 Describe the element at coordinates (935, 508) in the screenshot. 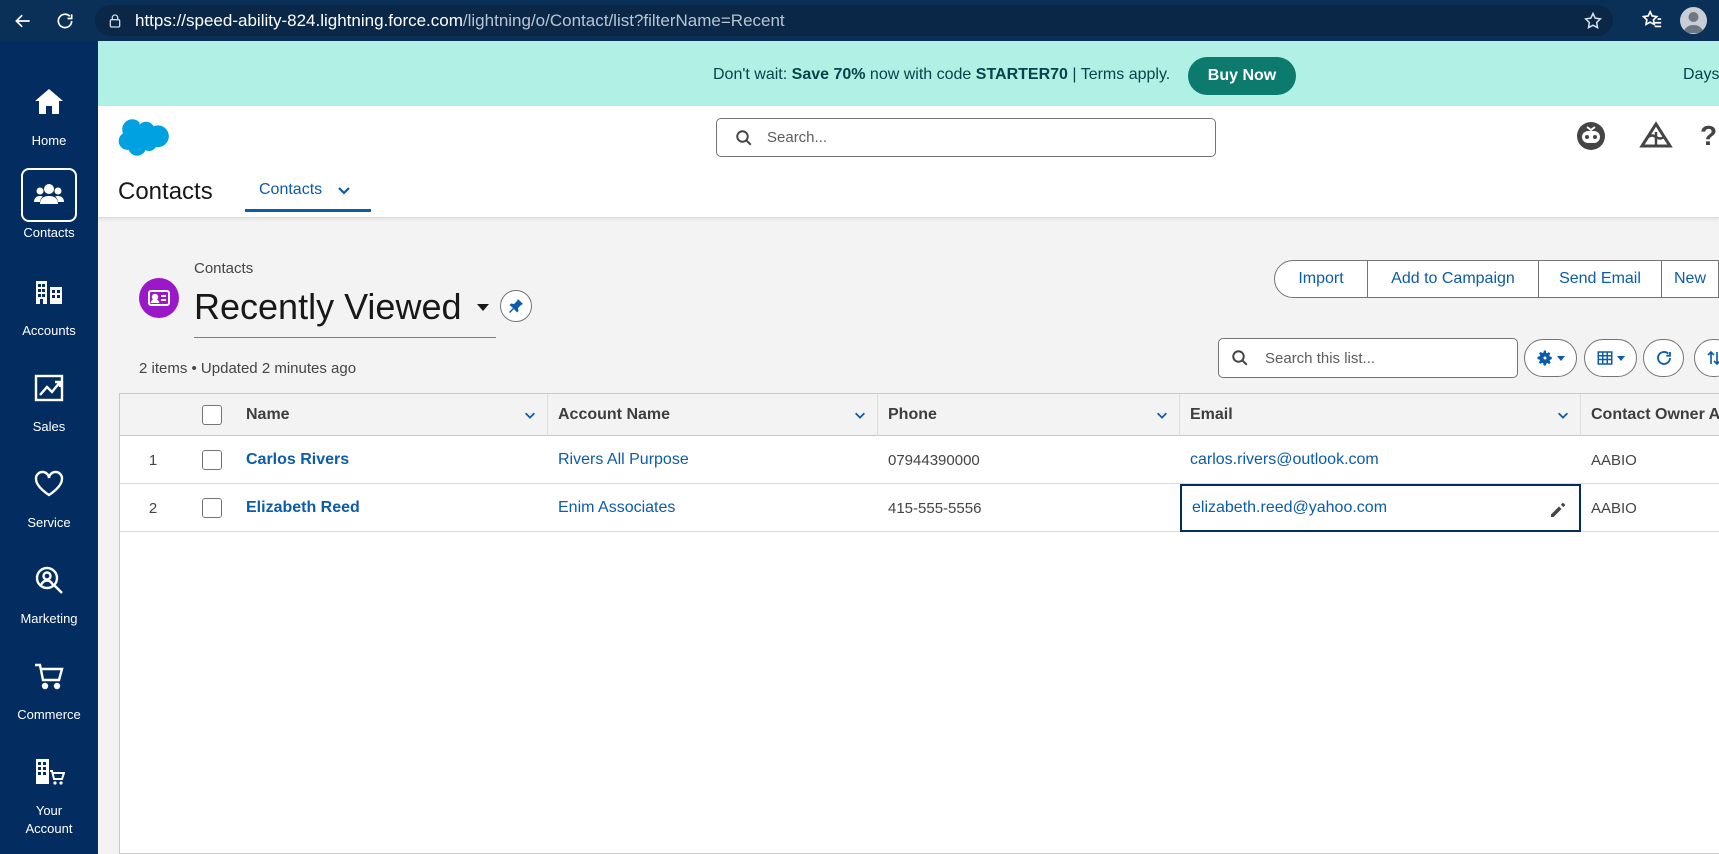

I see `phone-cell: 415-555-5556` at that location.